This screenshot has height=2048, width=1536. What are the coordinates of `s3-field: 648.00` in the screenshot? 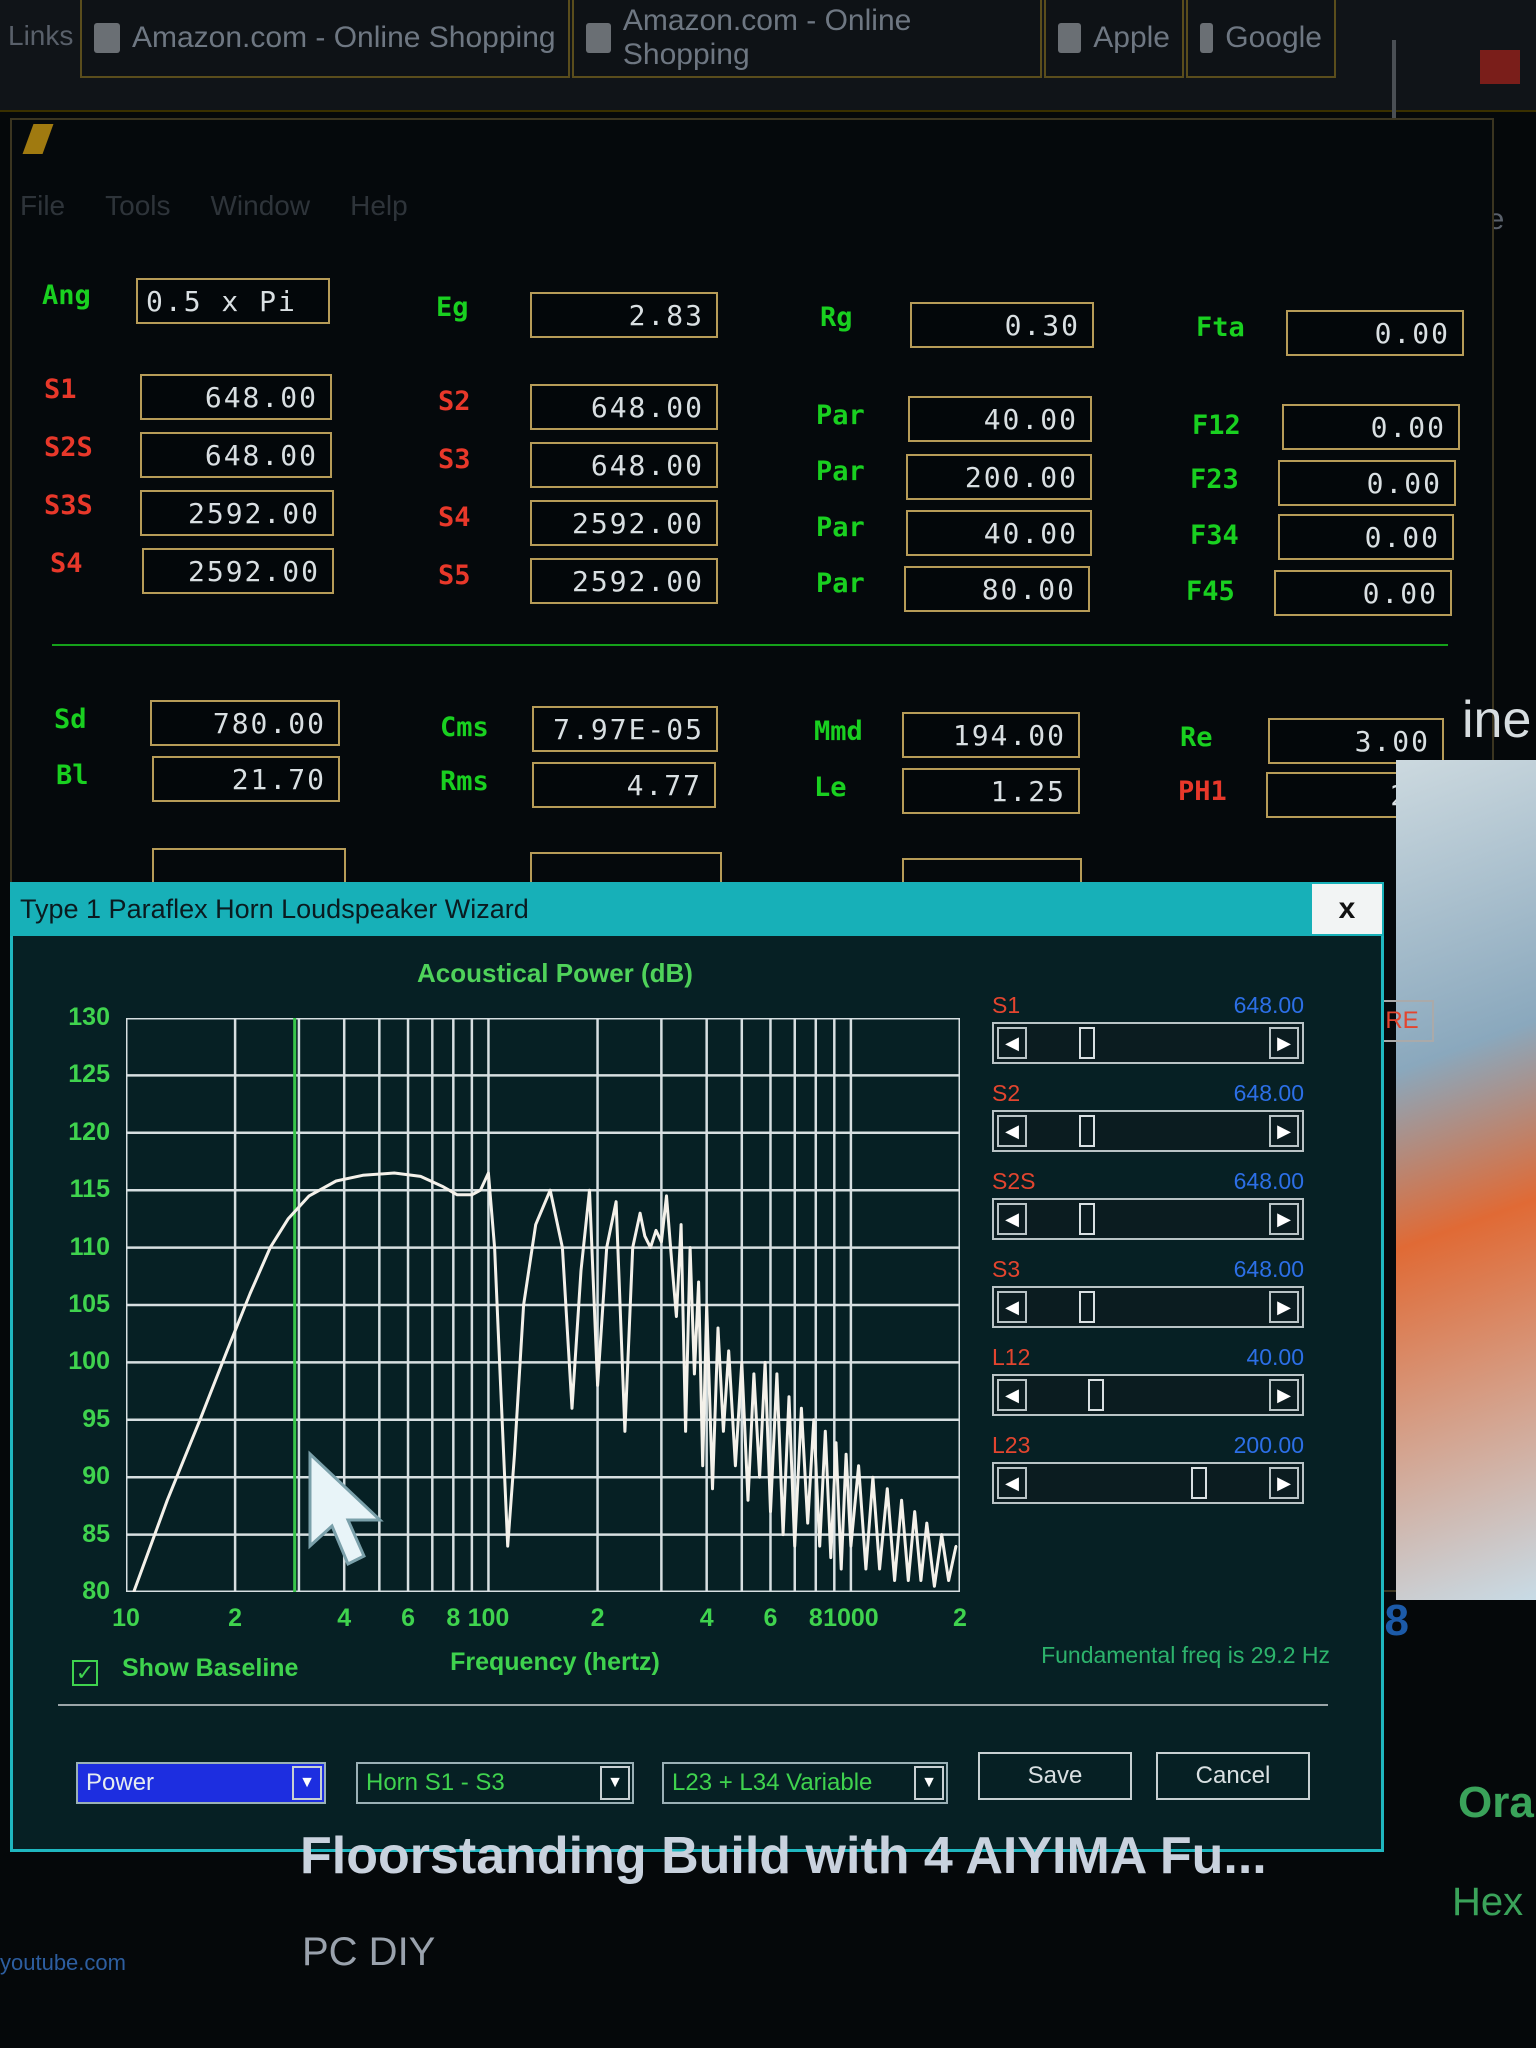 It's located at (624, 465).